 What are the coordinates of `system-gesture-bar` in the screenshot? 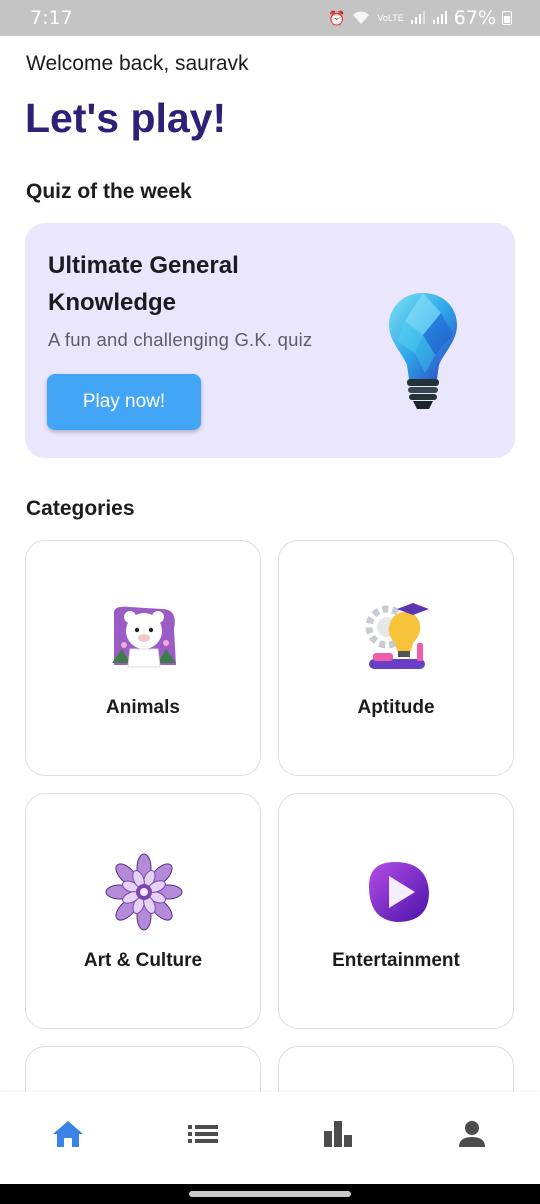 It's located at (270, 1194).